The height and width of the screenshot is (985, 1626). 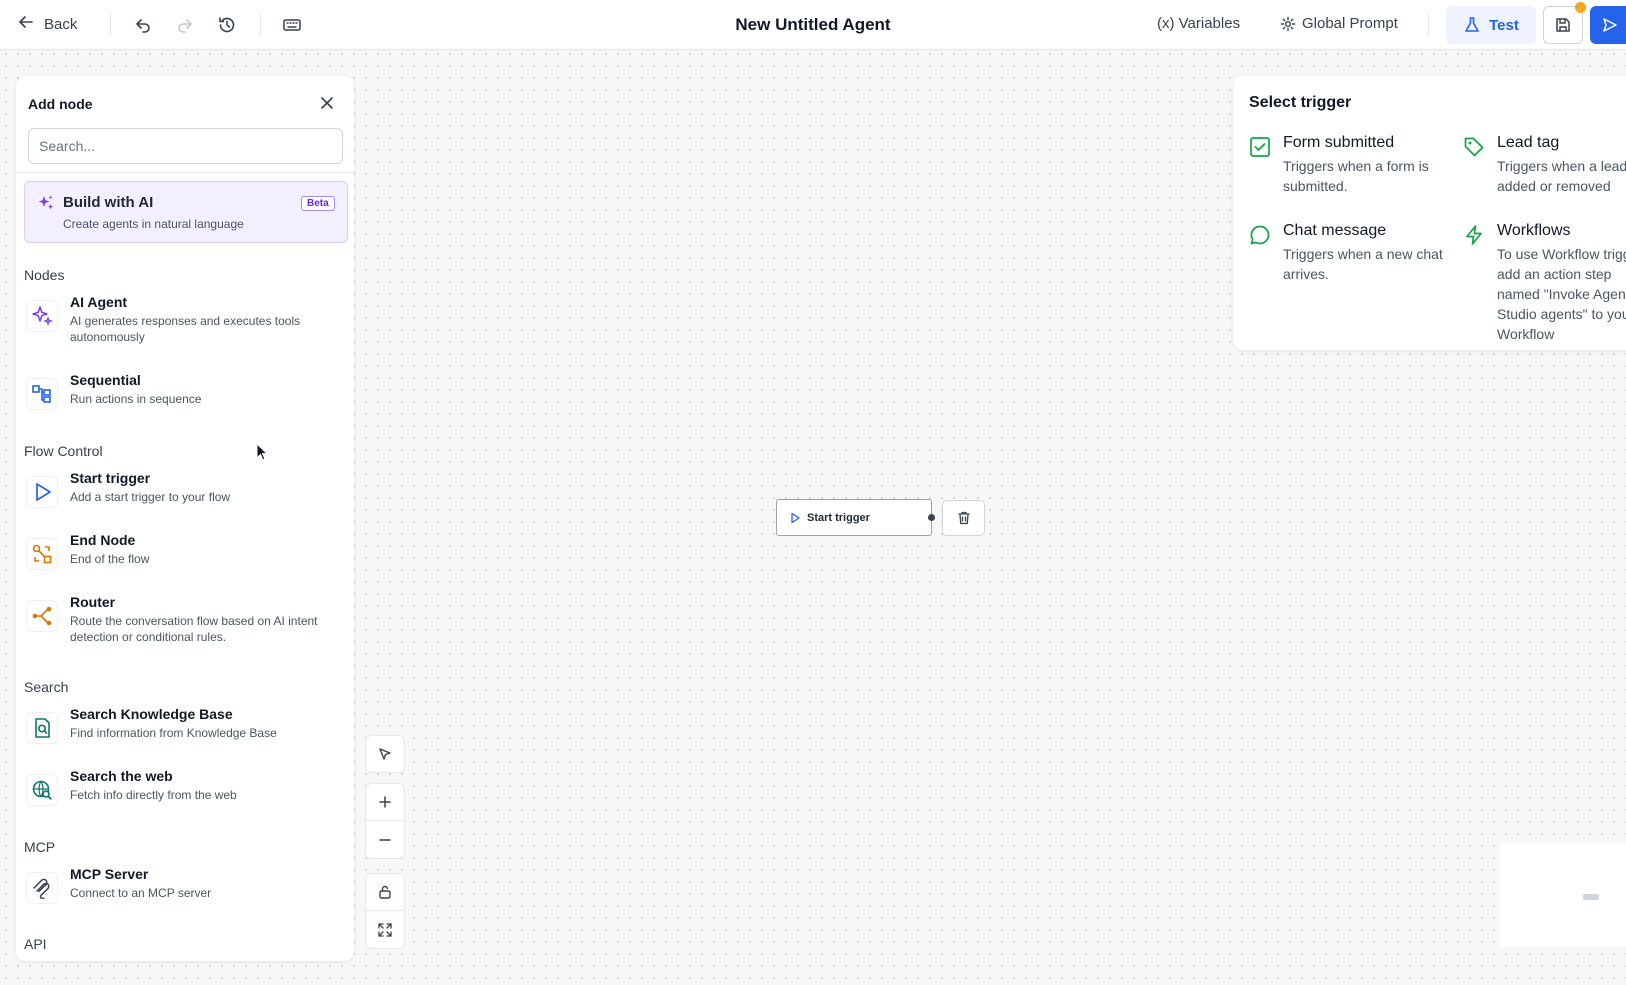 What do you see at coordinates (963, 518) in the screenshot?
I see `delete-node-button` at bounding box center [963, 518].